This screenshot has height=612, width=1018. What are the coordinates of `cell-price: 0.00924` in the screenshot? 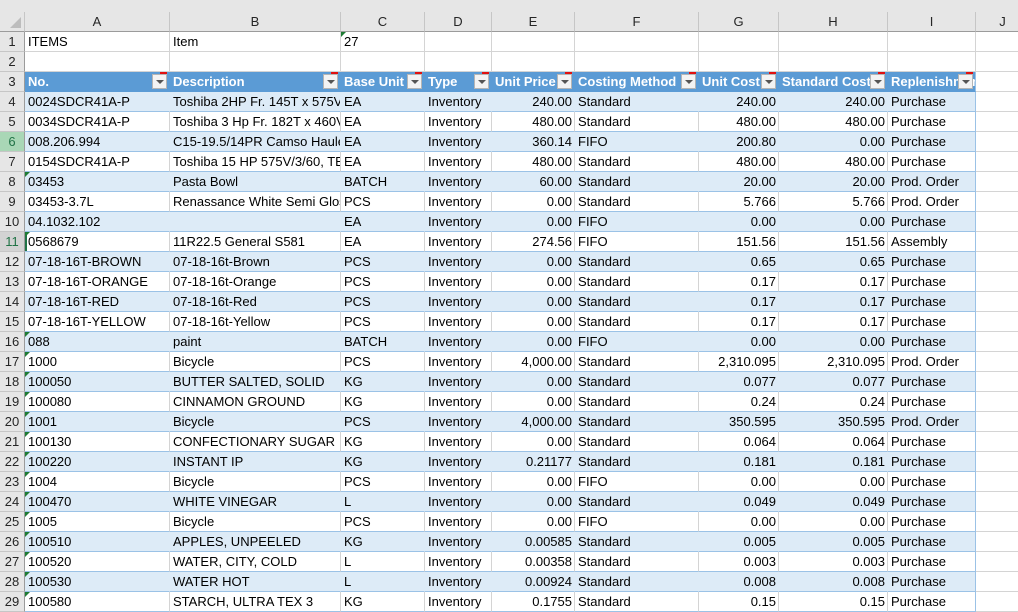 It's located at (533, 582).